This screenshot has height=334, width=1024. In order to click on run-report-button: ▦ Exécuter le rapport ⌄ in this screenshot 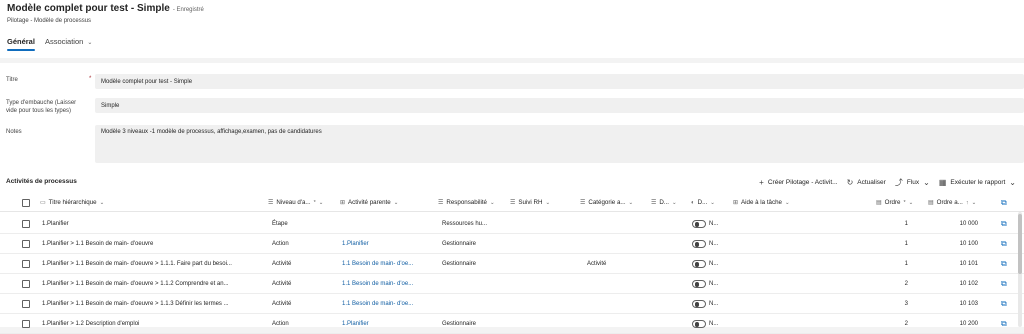, I will do `click(977, 182)`.